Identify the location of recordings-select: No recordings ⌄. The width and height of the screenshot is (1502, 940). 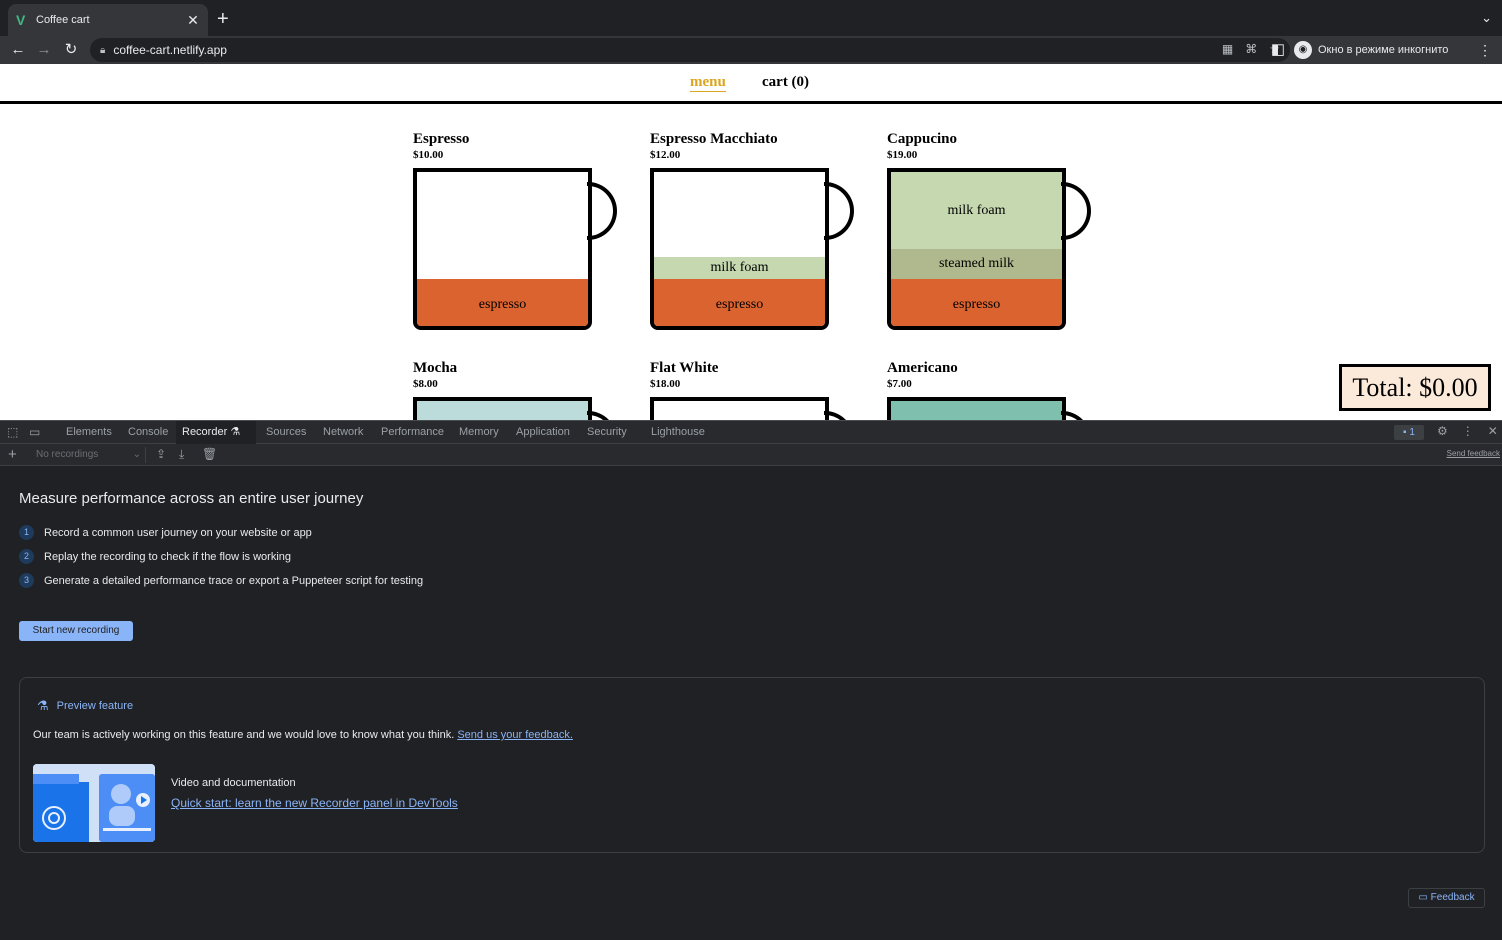
(88, 455).